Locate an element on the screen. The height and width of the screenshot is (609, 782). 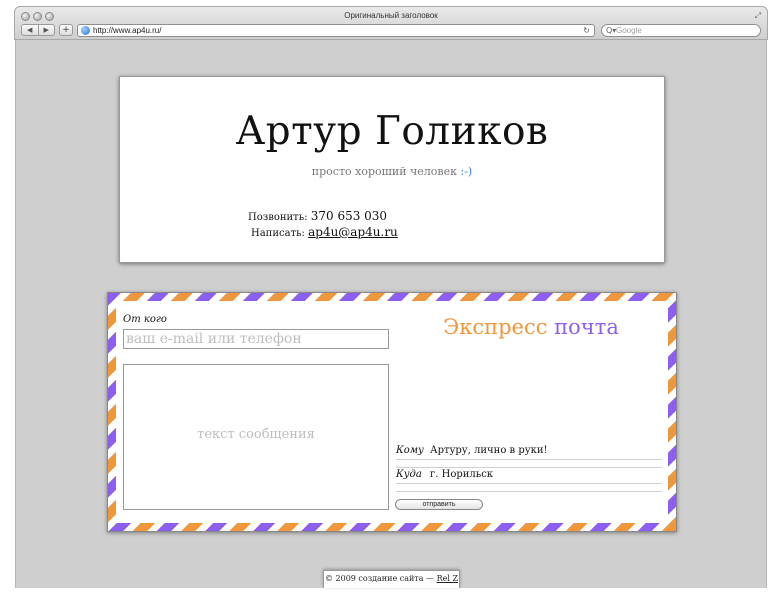
email-link: ap4u@ap4u.ru is located at coordinates (353, 232).